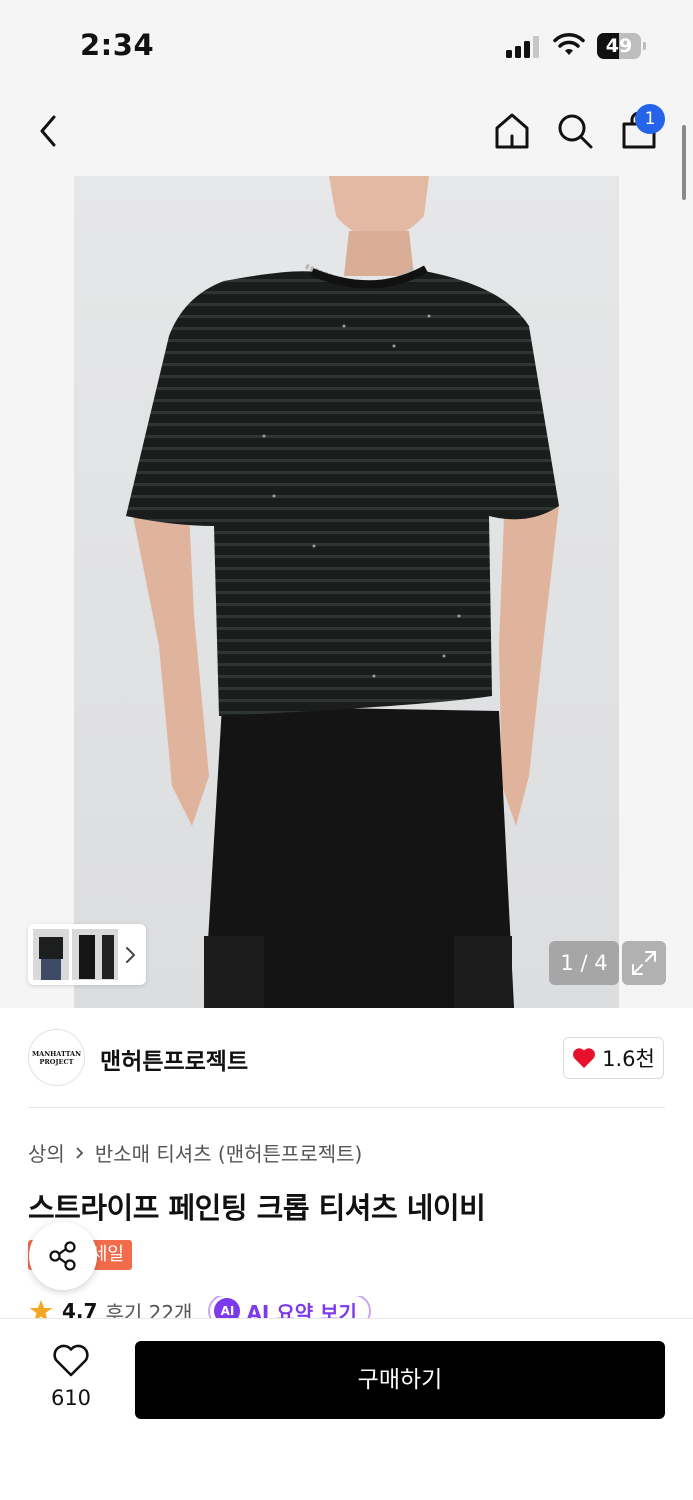 The width and height of the screenshot is (693, 1500). I want to click on brand-like-count: 1.6천, so click(628, 1059).